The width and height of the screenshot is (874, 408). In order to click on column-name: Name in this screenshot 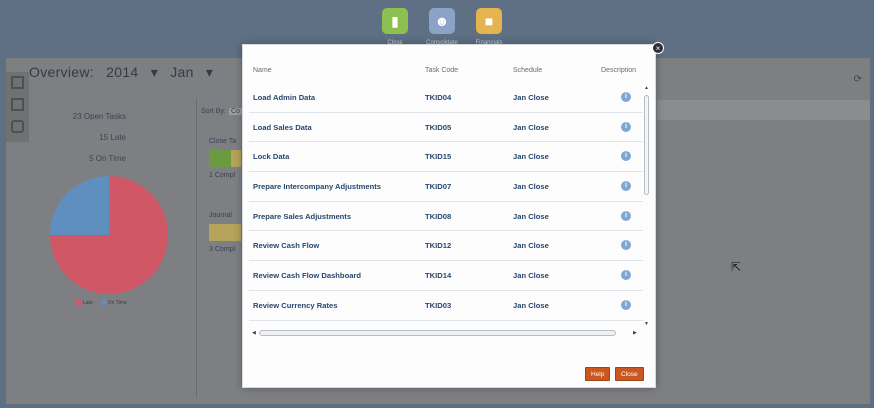, I will do `click(262, 70)`.